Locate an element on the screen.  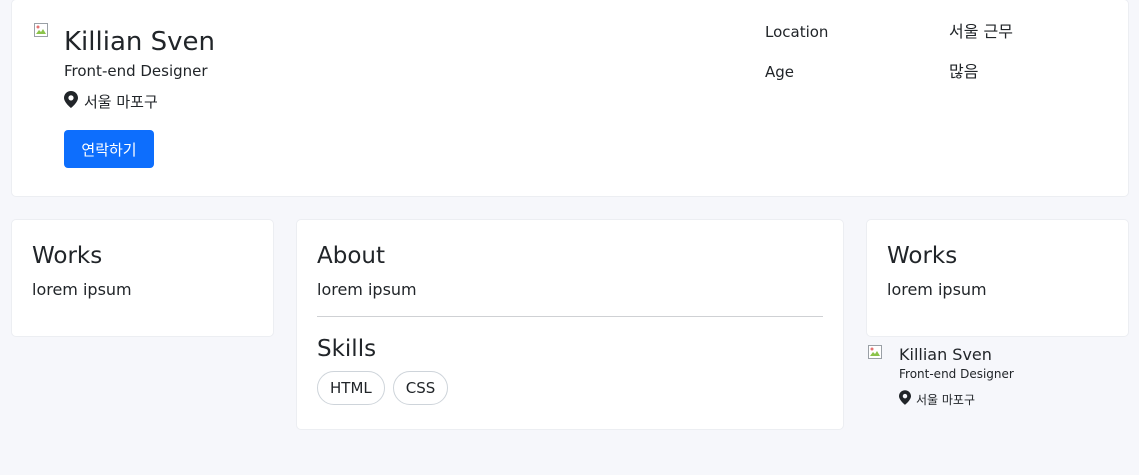
skills-title: Skills is located at coordinates (347, 349).